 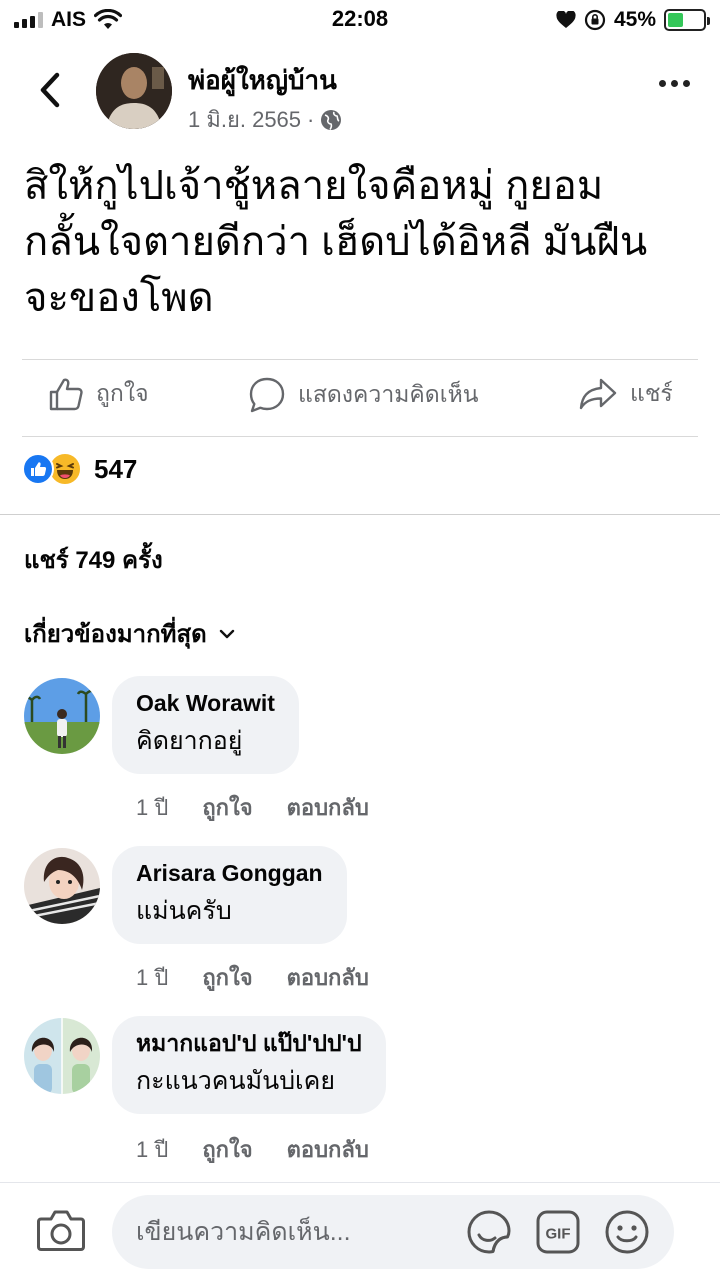 I want to click on camera-button, so click(x=61, y=1230).